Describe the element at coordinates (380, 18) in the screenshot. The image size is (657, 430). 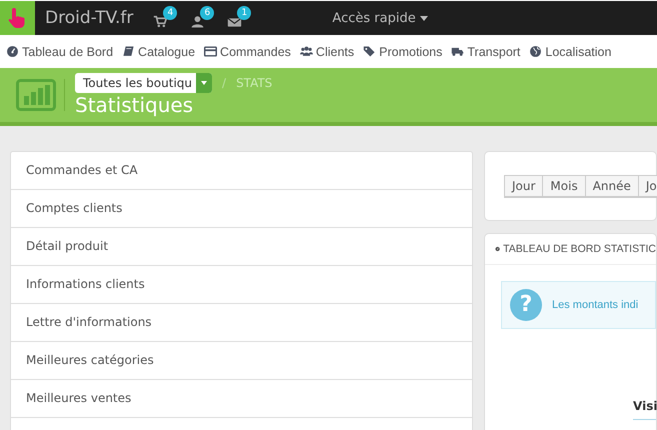
I see `quick-access-menu: Accès rapide` at that location.